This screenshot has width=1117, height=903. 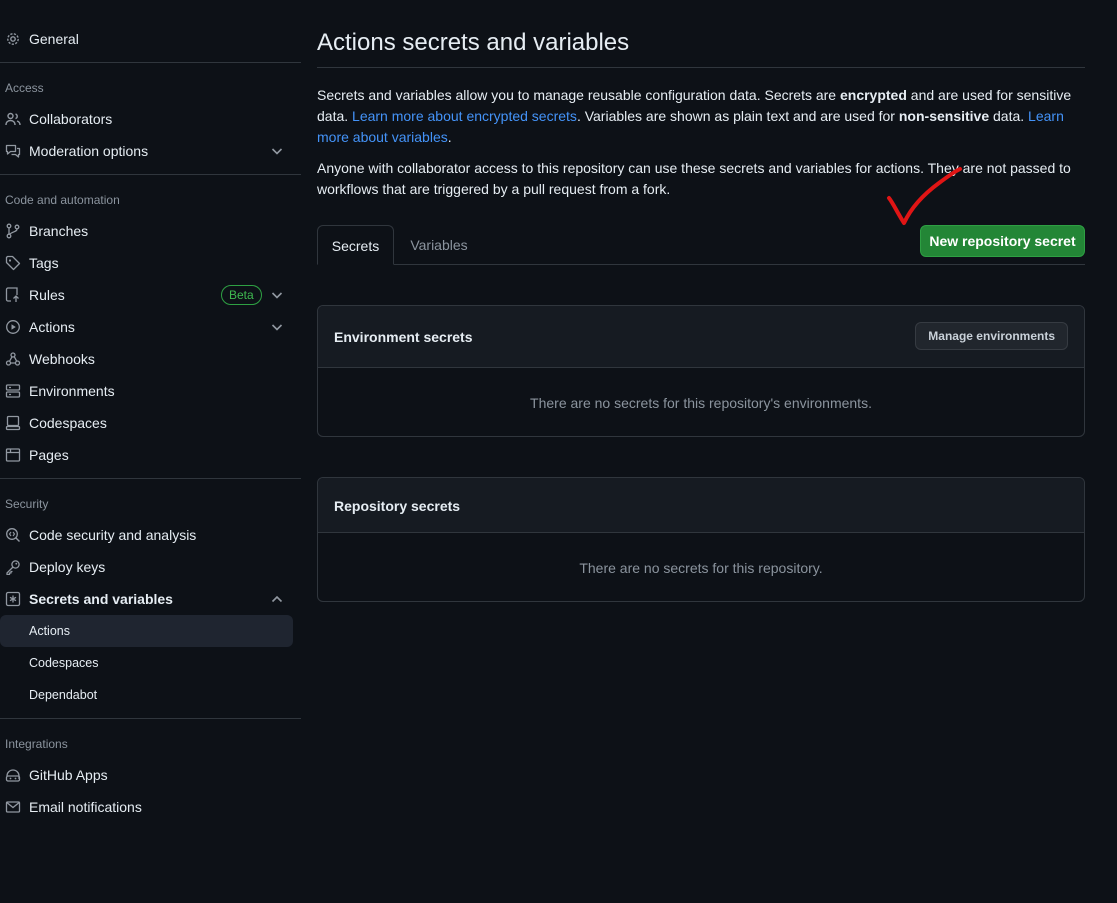 What do you see at coordinates (59, 231) in the screenshot?
I see `sidebar-item-label: Branches` at bounding box center [59, 231].